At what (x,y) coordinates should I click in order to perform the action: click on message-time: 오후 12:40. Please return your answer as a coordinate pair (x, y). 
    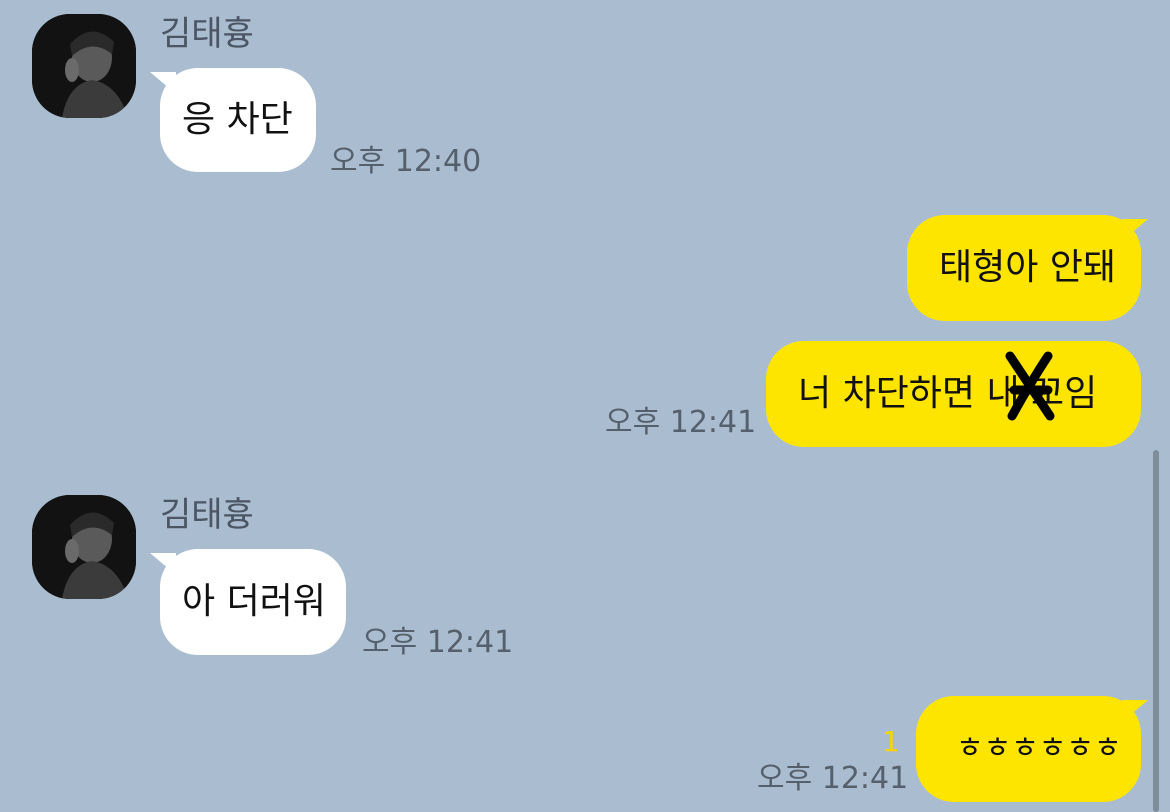
    Looking at the image, I should click on (406, 161).